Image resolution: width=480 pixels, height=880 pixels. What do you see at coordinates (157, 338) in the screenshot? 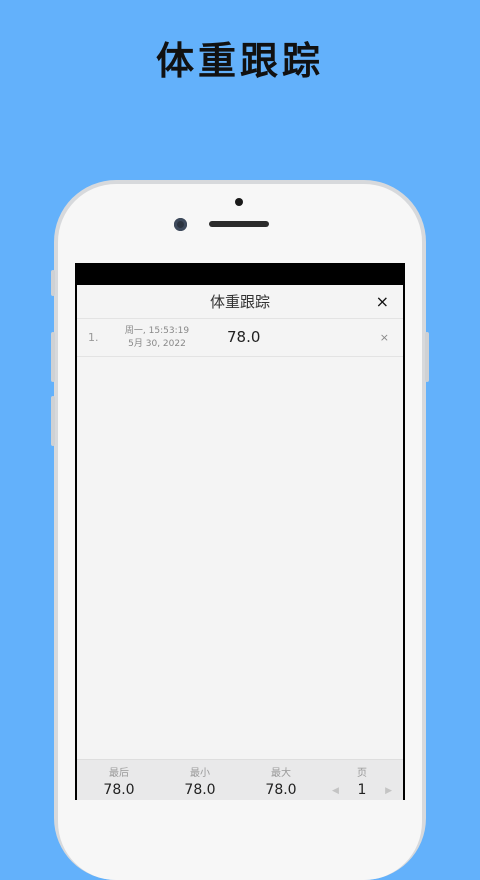
I see `entry-date: 周一, 15:53:19 5月 30, 2022` at bounding box center [157, 338].